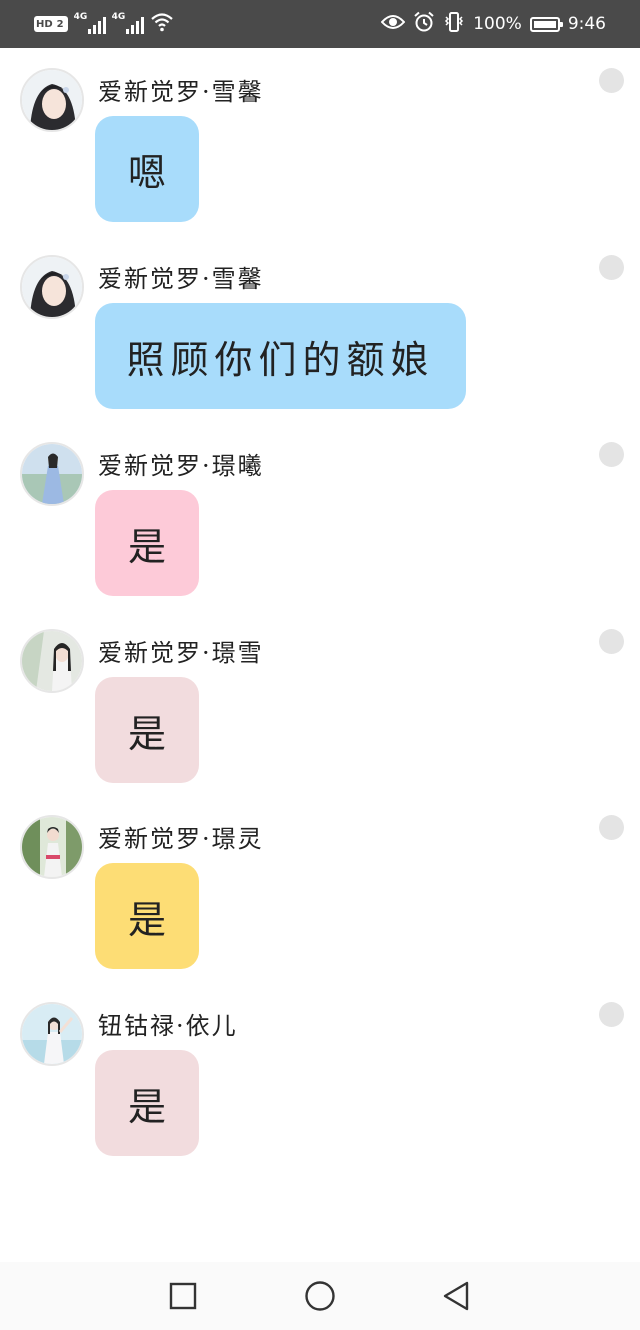 This screenshot has width=640, height=1330. I want to click on sender-name: 爱新觉罗·璟灵, so click(181, 839).